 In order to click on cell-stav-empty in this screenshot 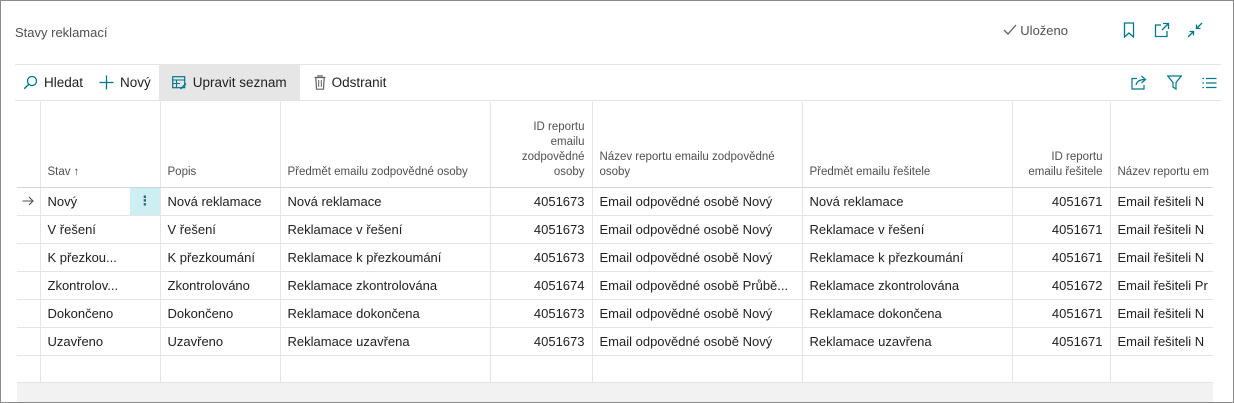, I will do `click(85, 369)`.